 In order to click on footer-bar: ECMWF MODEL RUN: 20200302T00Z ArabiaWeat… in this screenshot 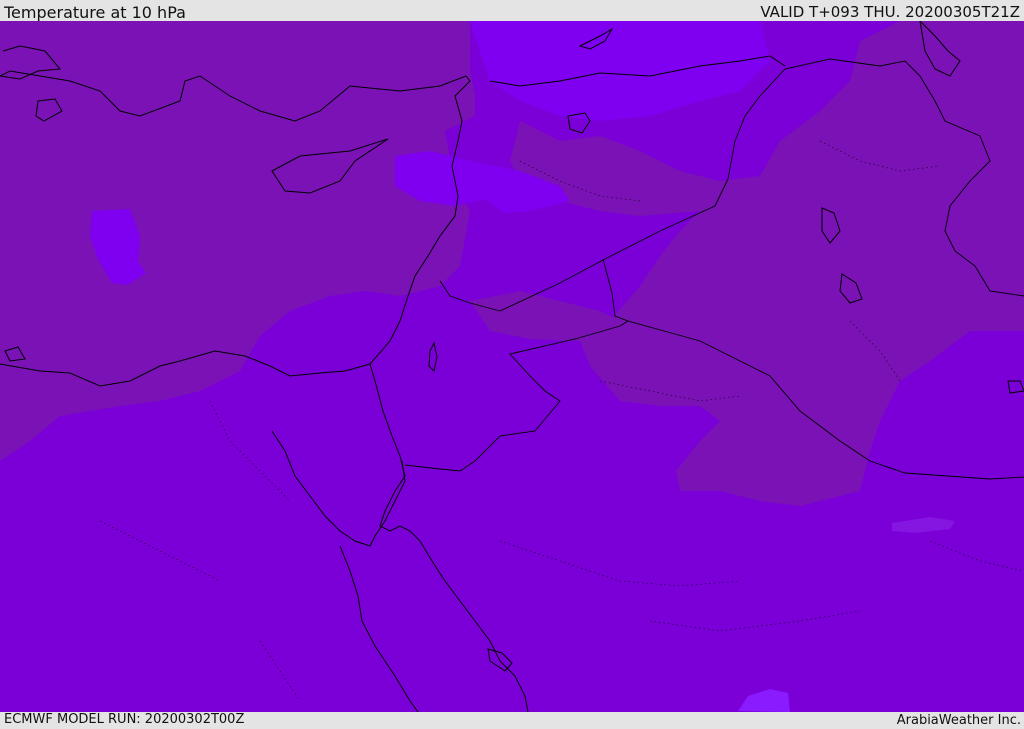, I will do `click(512, 720)`.